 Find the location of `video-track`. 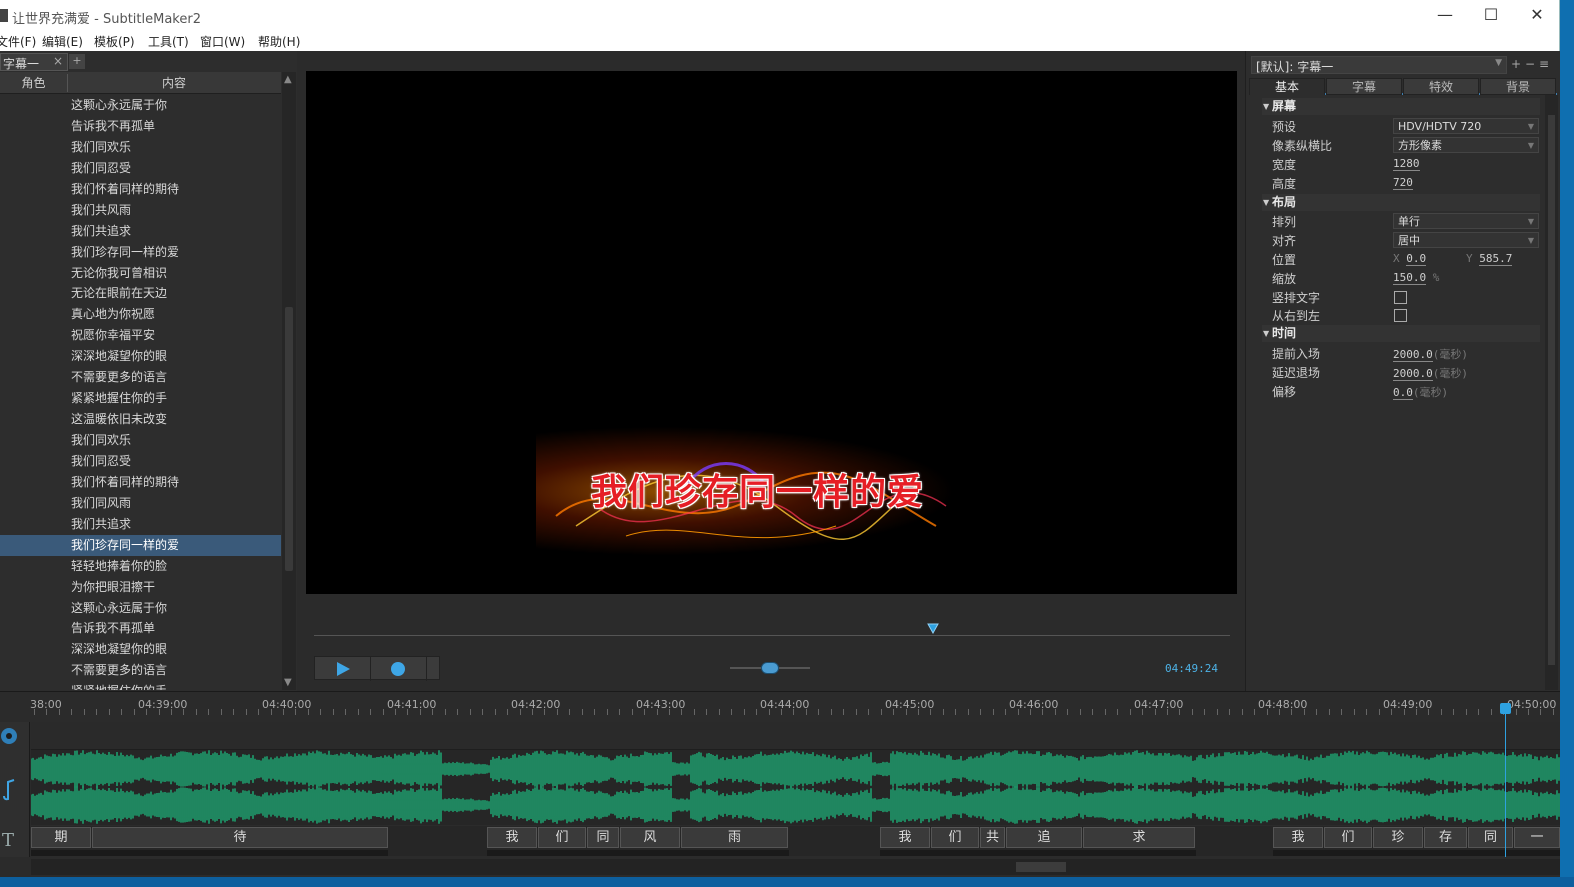

video-track is located at coordinates (795, 736).